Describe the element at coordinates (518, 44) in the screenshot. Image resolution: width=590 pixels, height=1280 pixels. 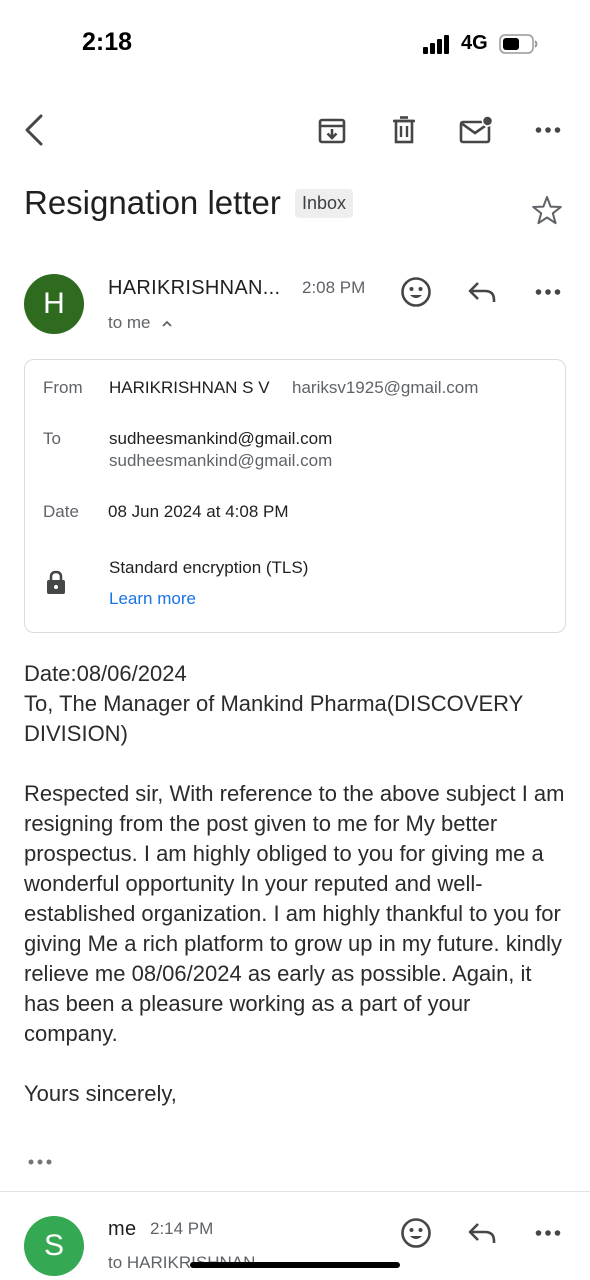
I see `battery-icon` at that location.